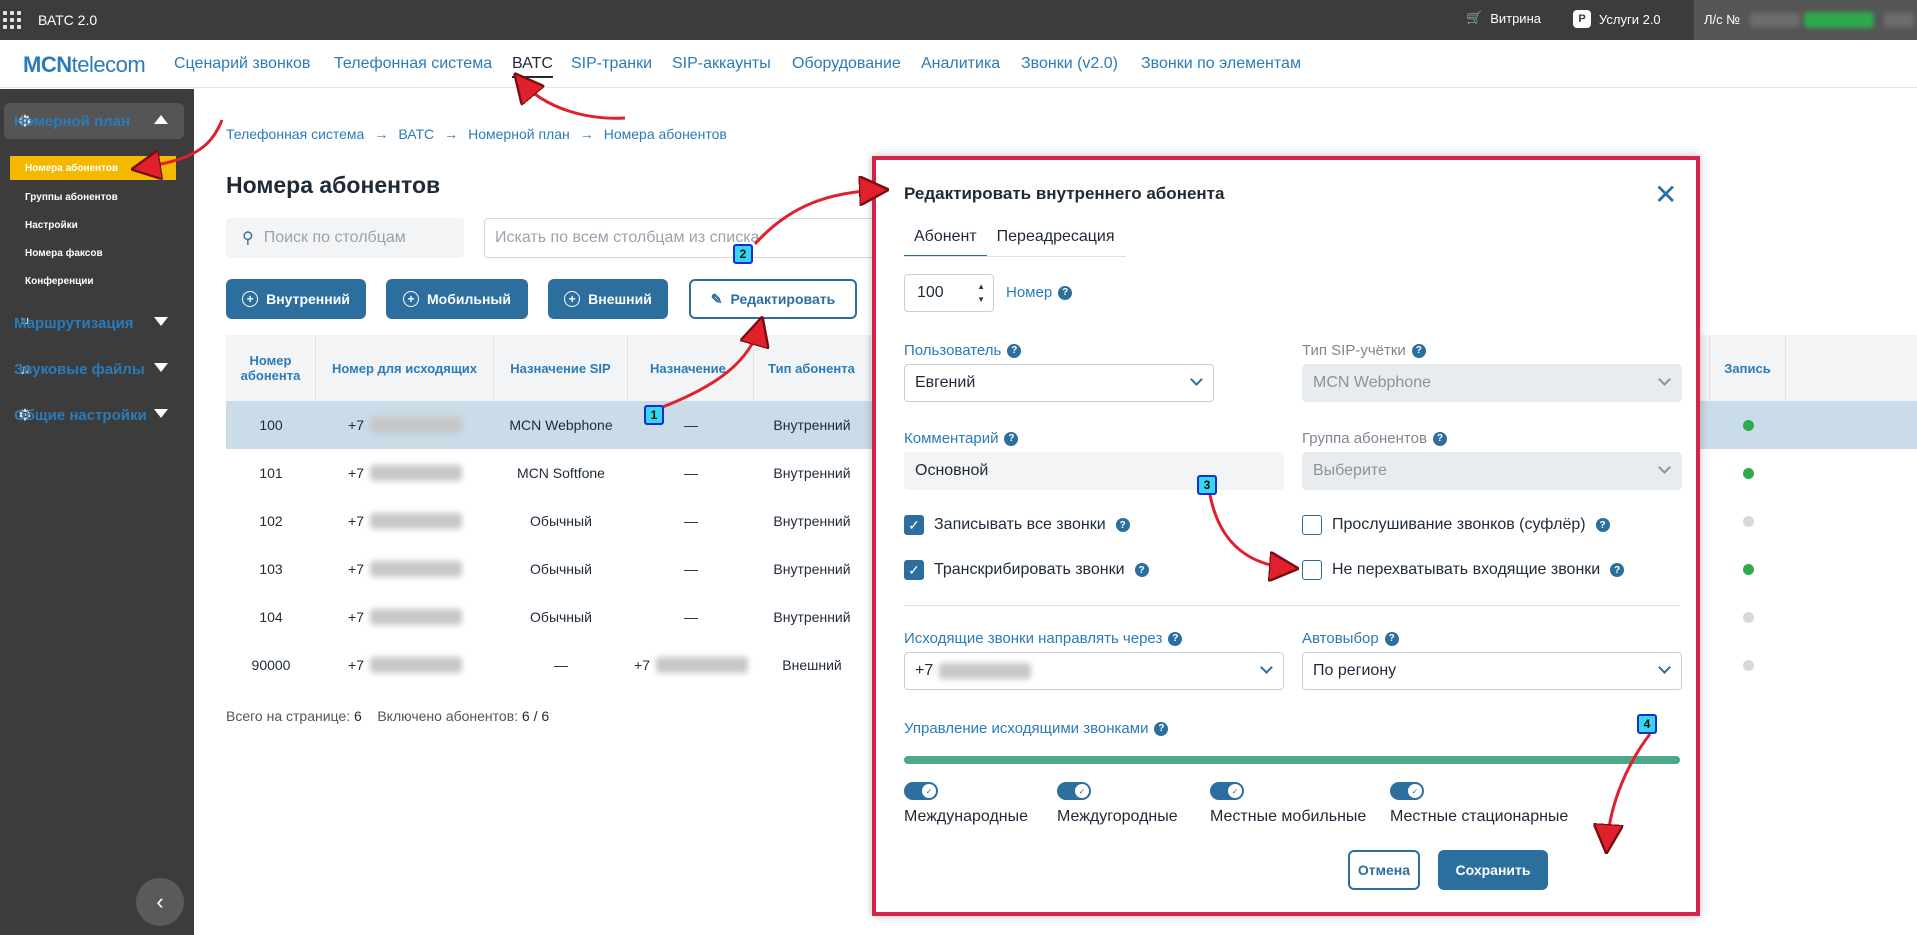 This screenshot has height=935, width=1917. What do you see at coordinates (84, 65) in the screenshot?
I see `logo: MCNtelecom` at bounding box center [84, 65].